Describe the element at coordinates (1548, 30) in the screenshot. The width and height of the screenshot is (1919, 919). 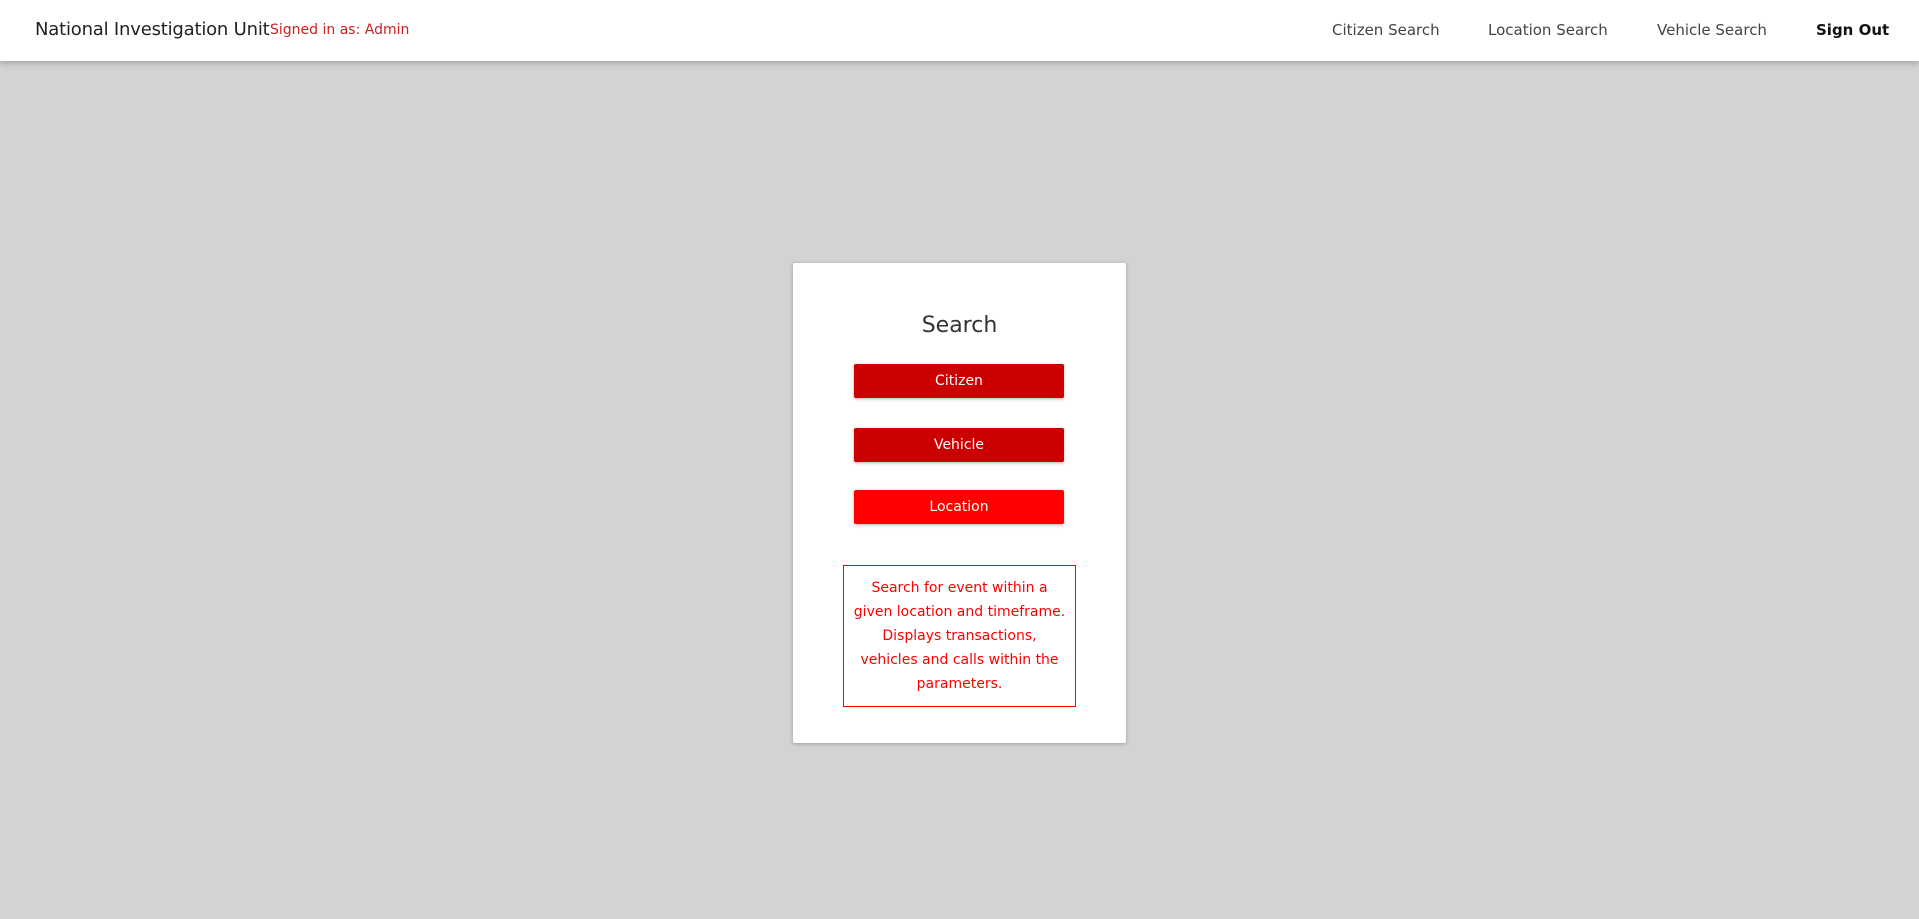
I see `nav-location-search: Location Search` at that location.